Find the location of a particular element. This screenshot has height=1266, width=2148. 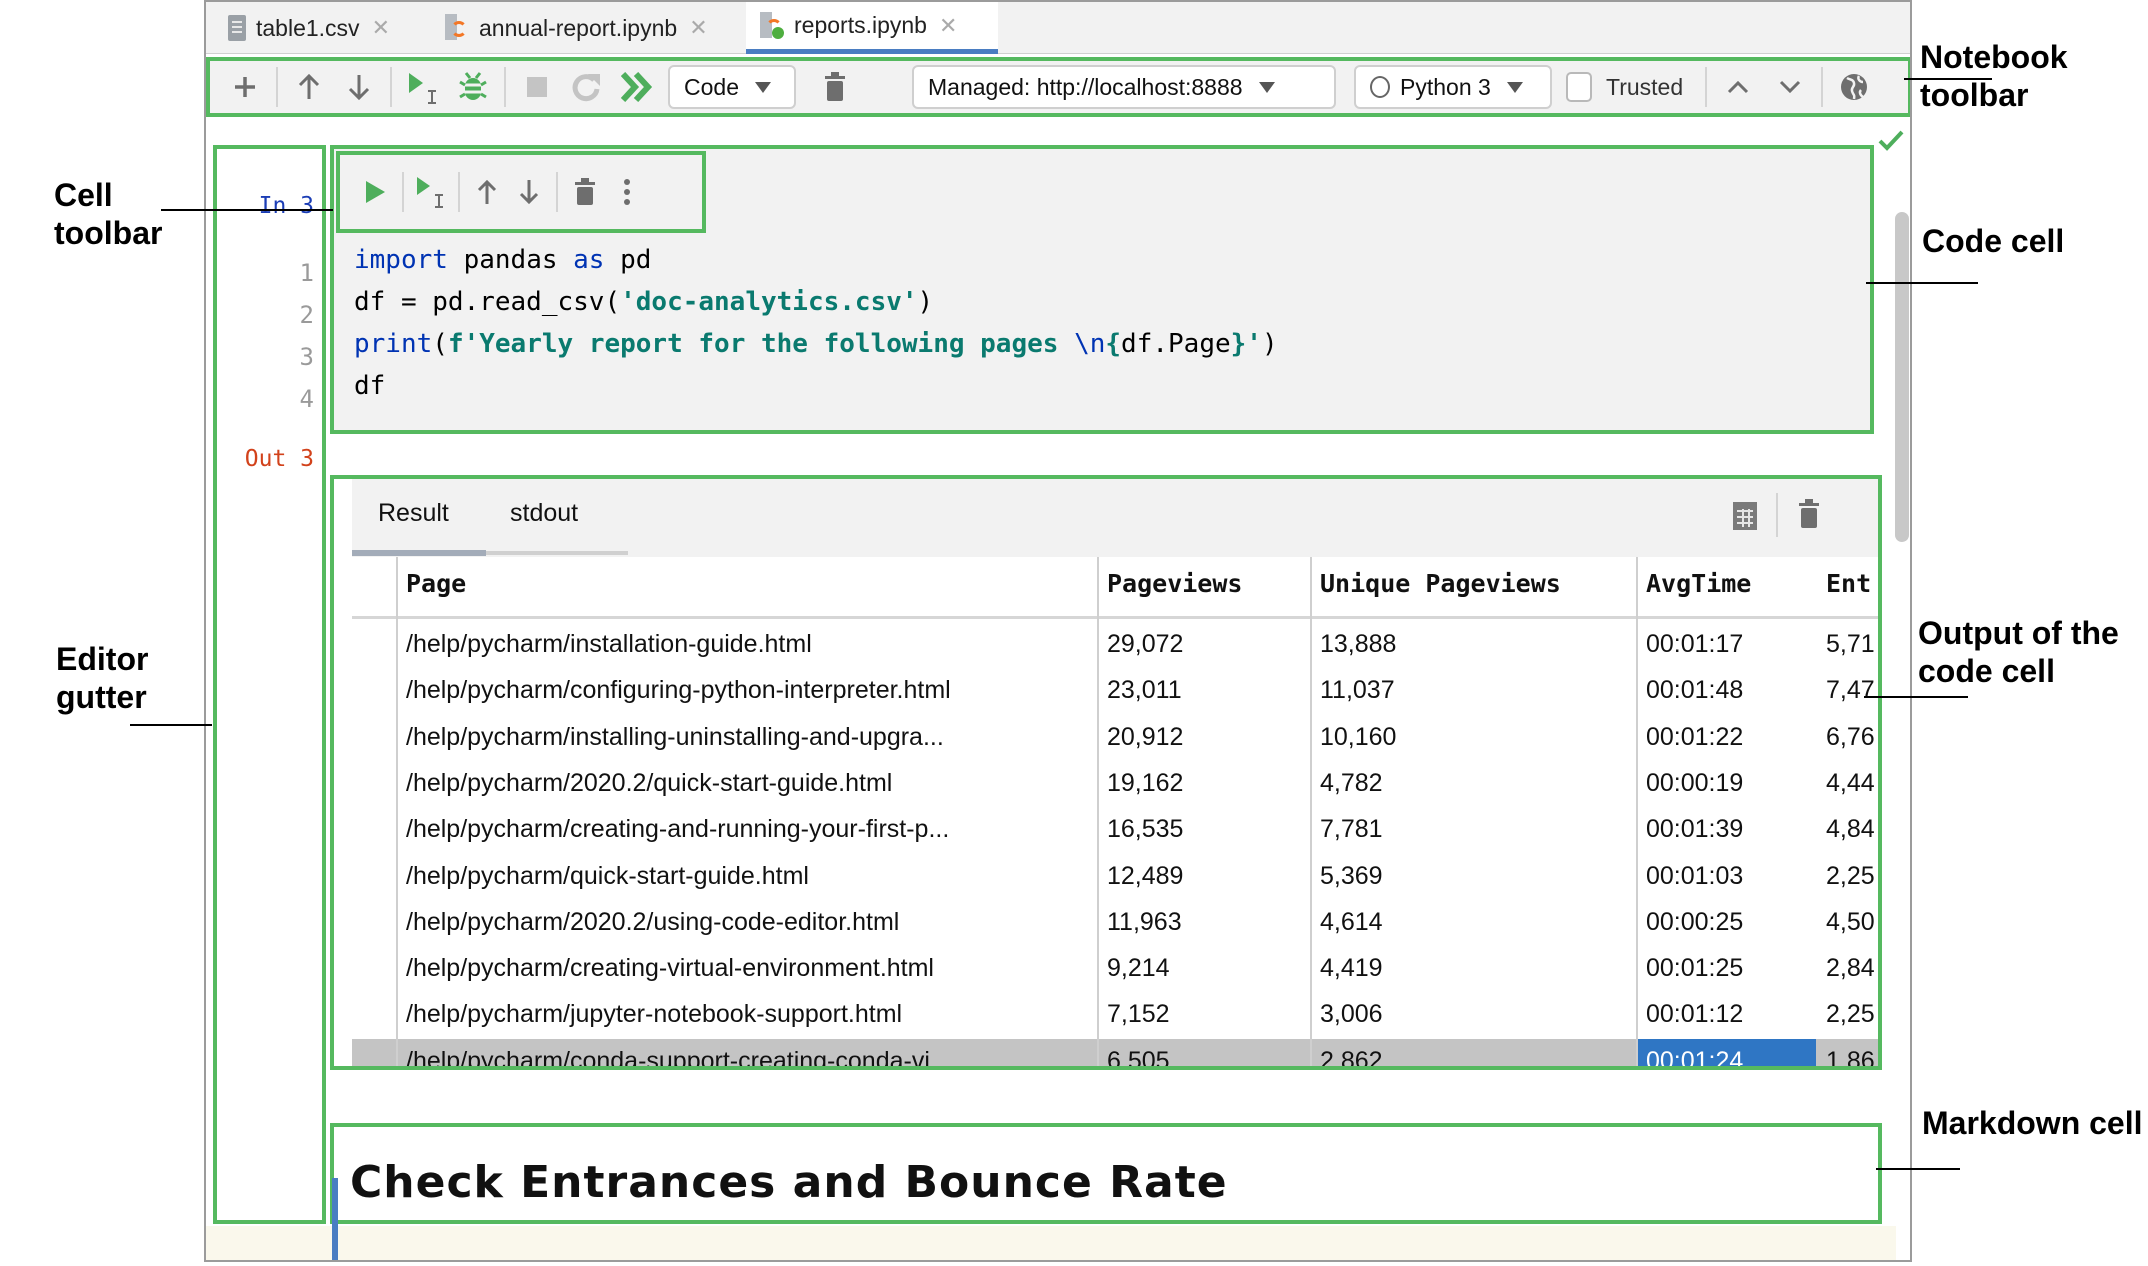

table-cell: 19,162 is located at coordinates (1145, 783).